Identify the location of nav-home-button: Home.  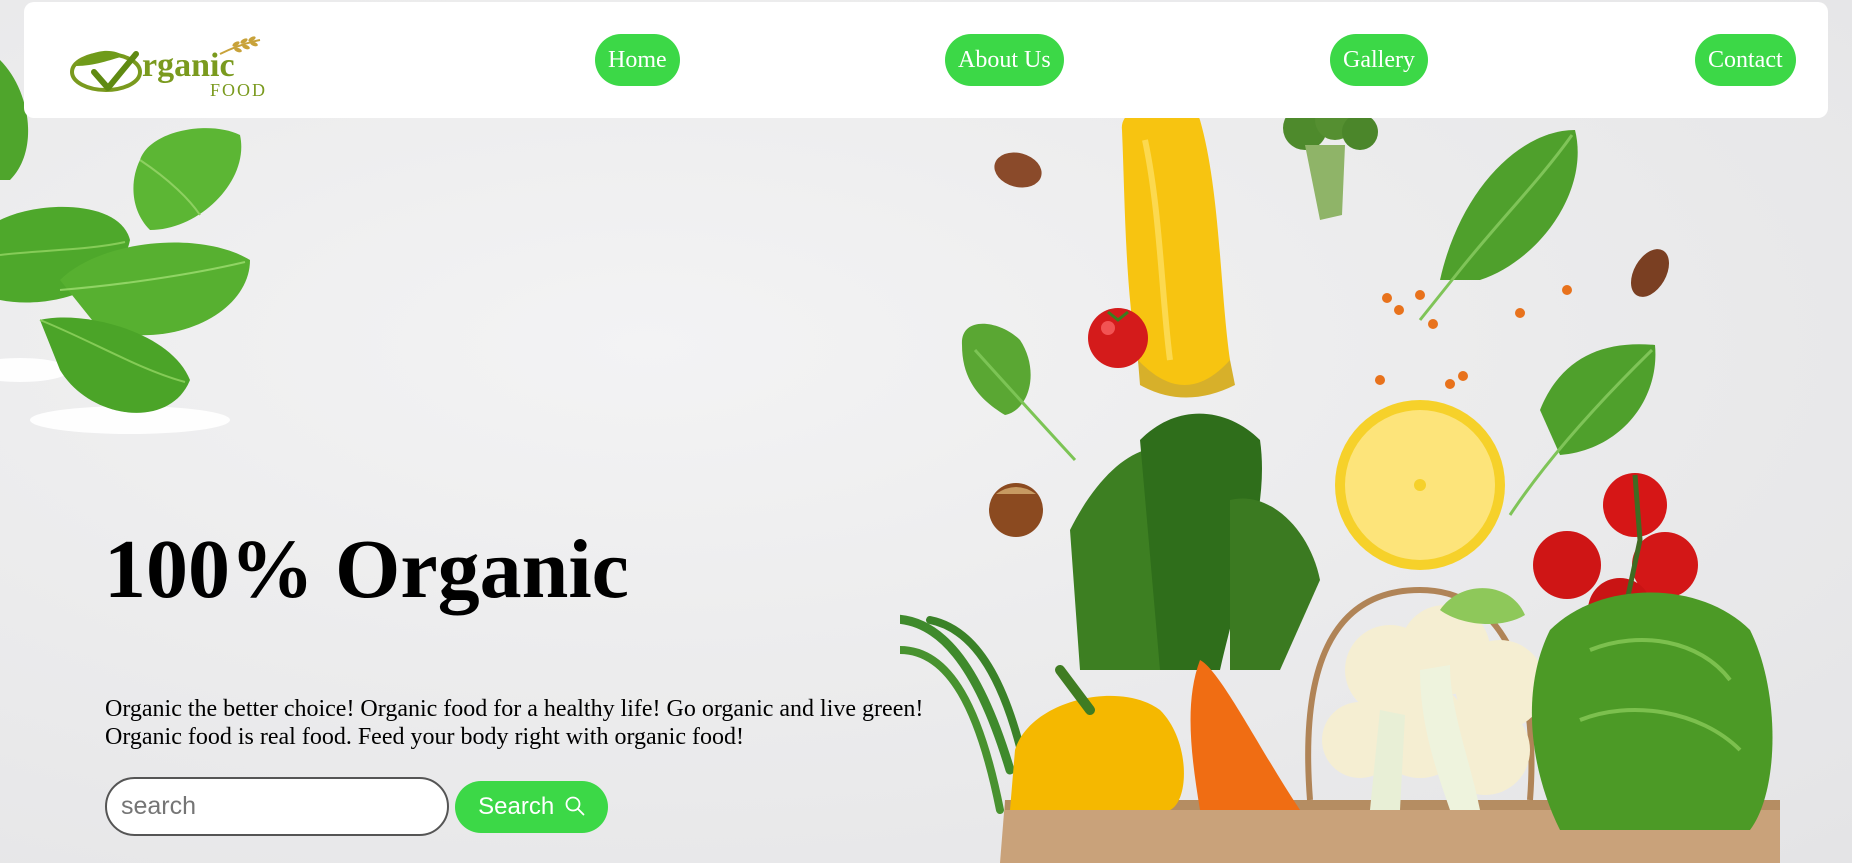
(637, 60).